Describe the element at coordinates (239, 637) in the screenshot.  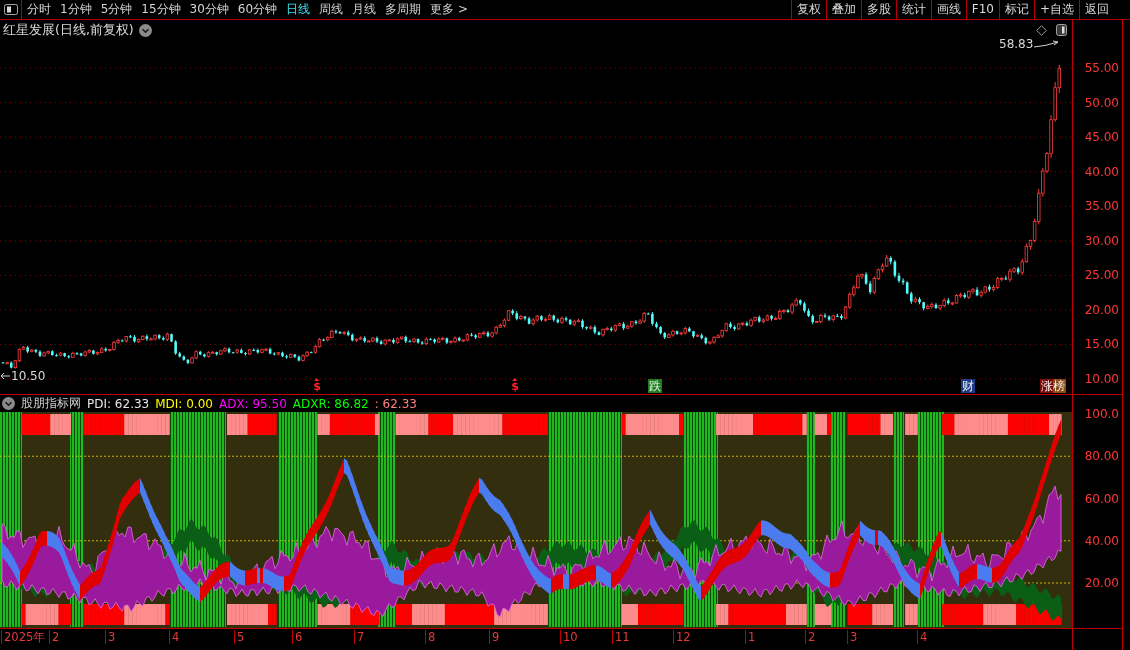
I see `time-axis-label: 5` at that location.